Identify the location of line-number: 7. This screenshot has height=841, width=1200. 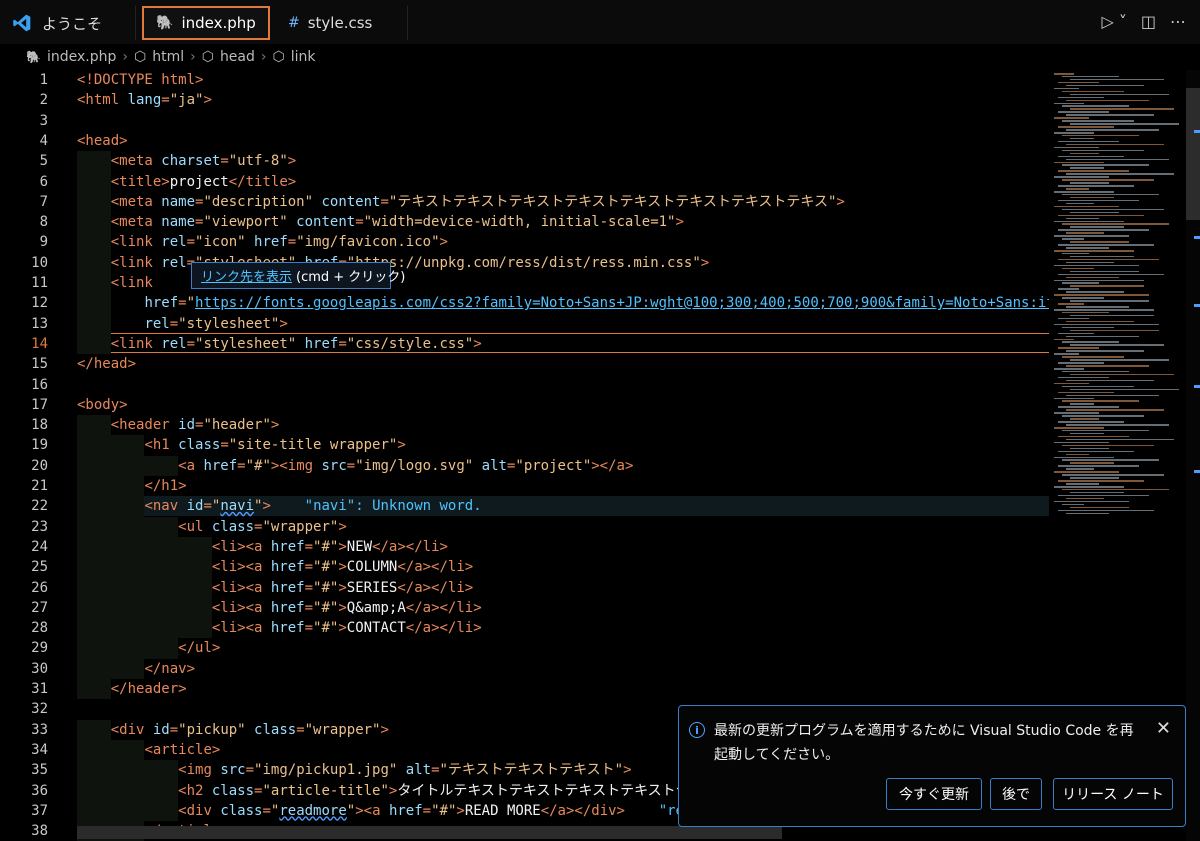
(43, 201).